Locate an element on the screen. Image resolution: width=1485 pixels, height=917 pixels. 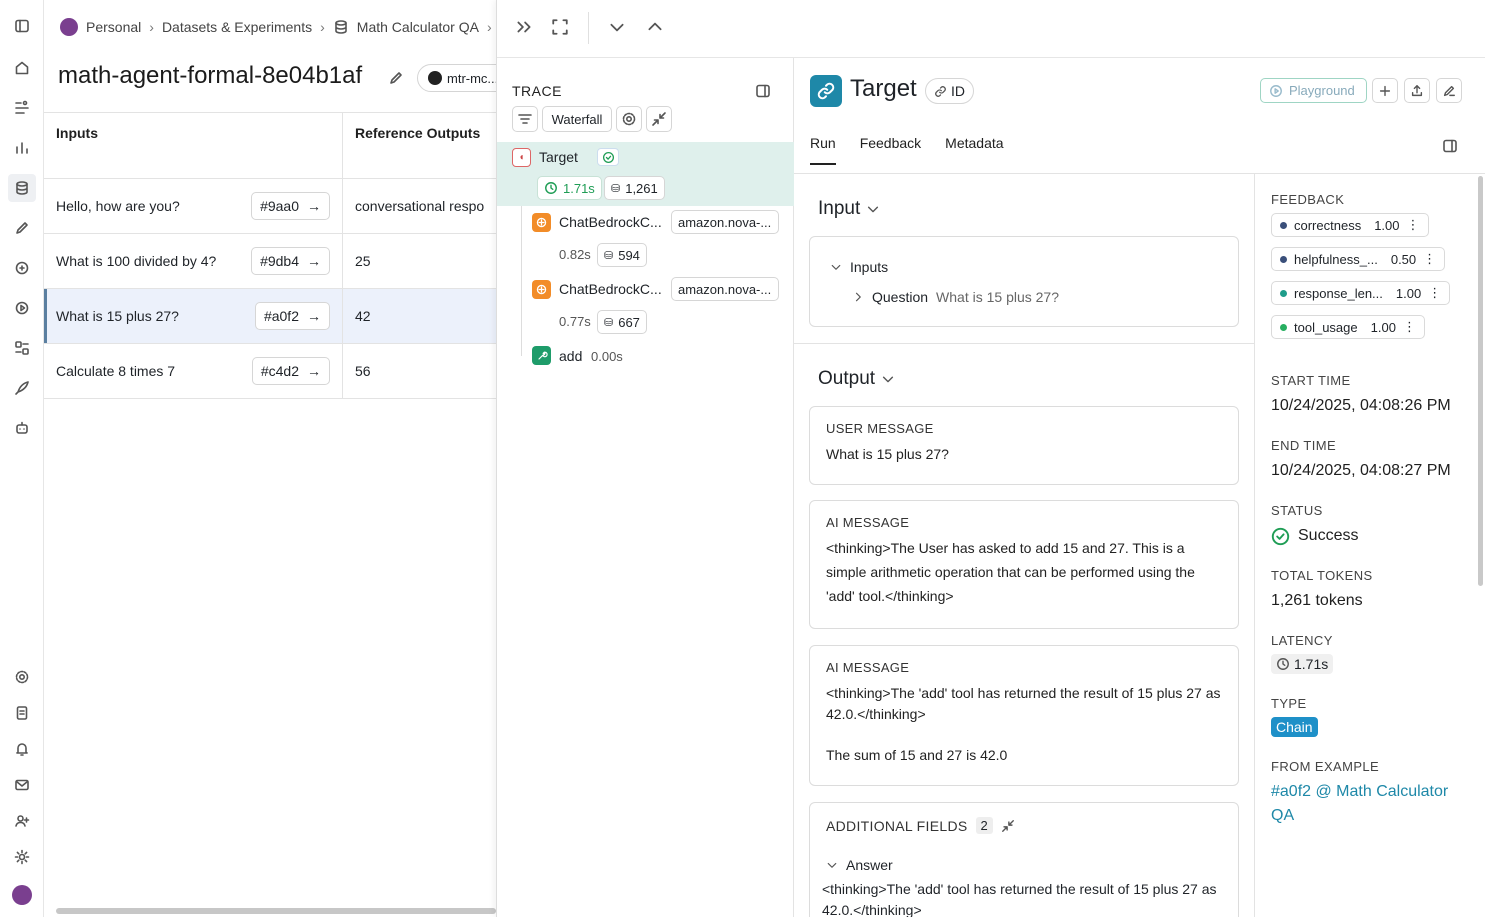
fullscreen-icon is located at coordinates (561, 28).